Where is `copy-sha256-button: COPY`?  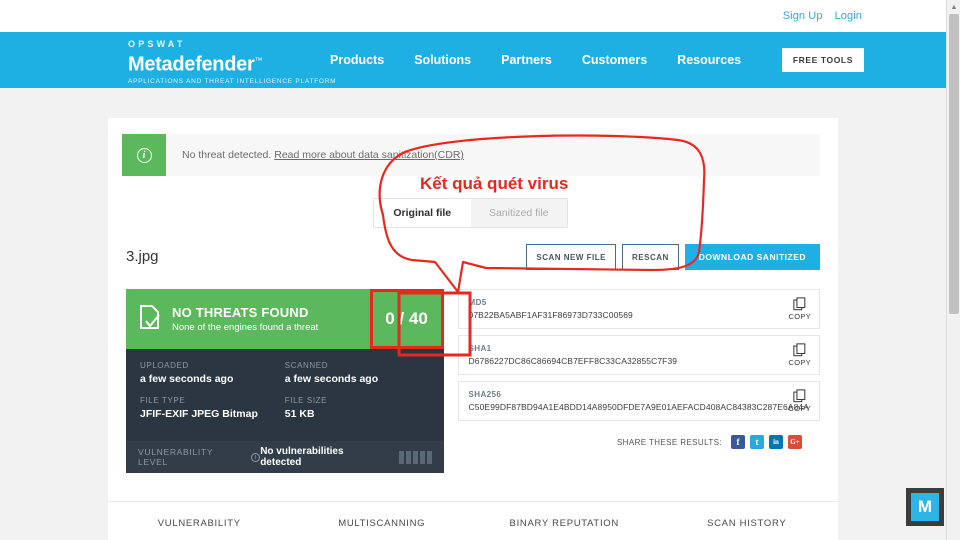
copy-sha256-button: COPY is located at coordinates (800, 401).